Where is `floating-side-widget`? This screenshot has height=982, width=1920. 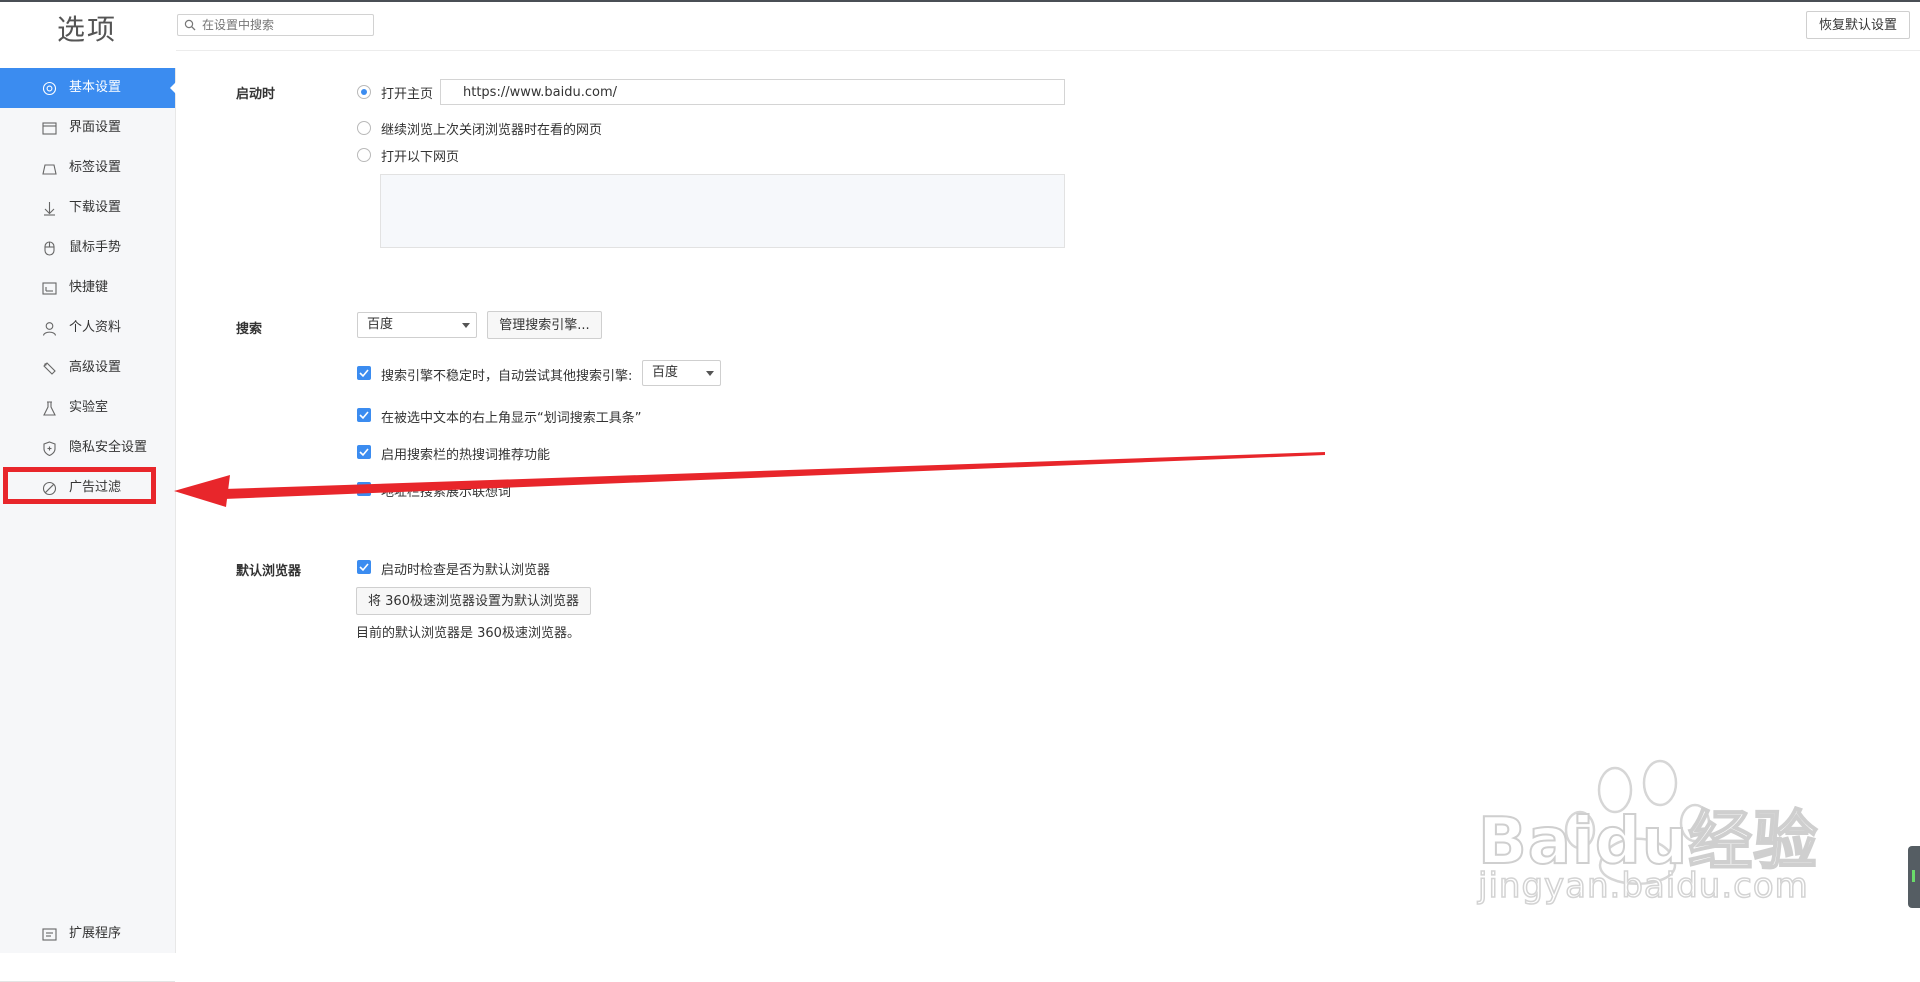 floating-side-widget is located at coordinates (1914, 877).